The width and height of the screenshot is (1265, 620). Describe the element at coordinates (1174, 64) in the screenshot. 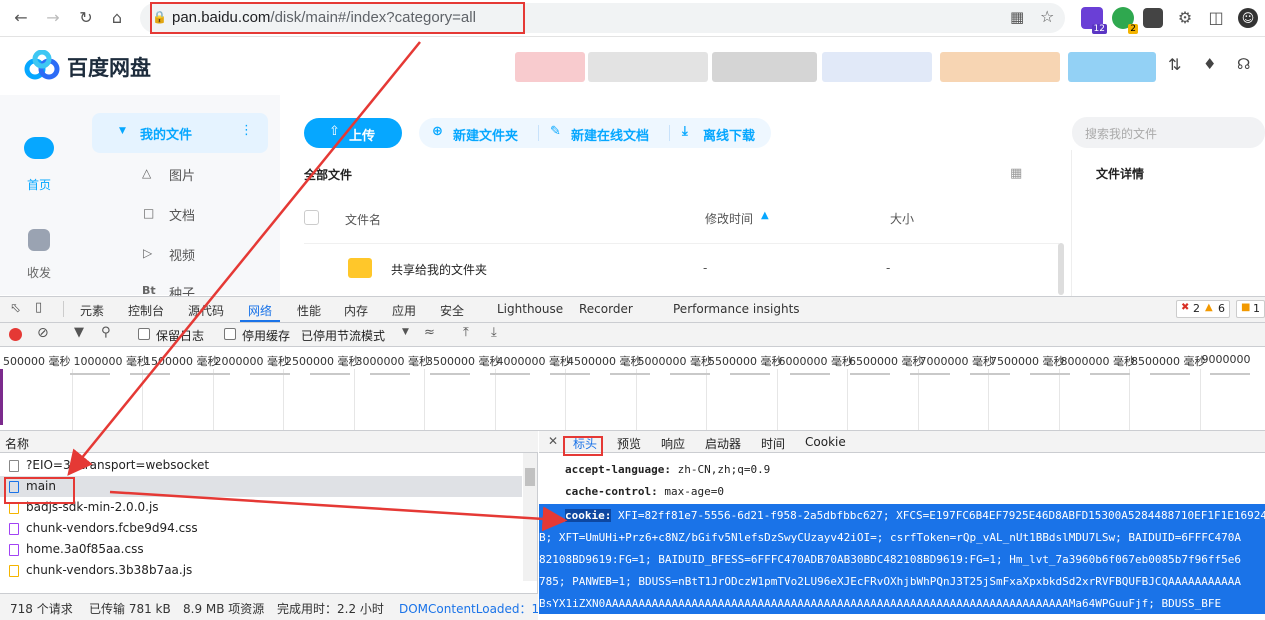

I see `transfer-icon: ⇅` at that location.